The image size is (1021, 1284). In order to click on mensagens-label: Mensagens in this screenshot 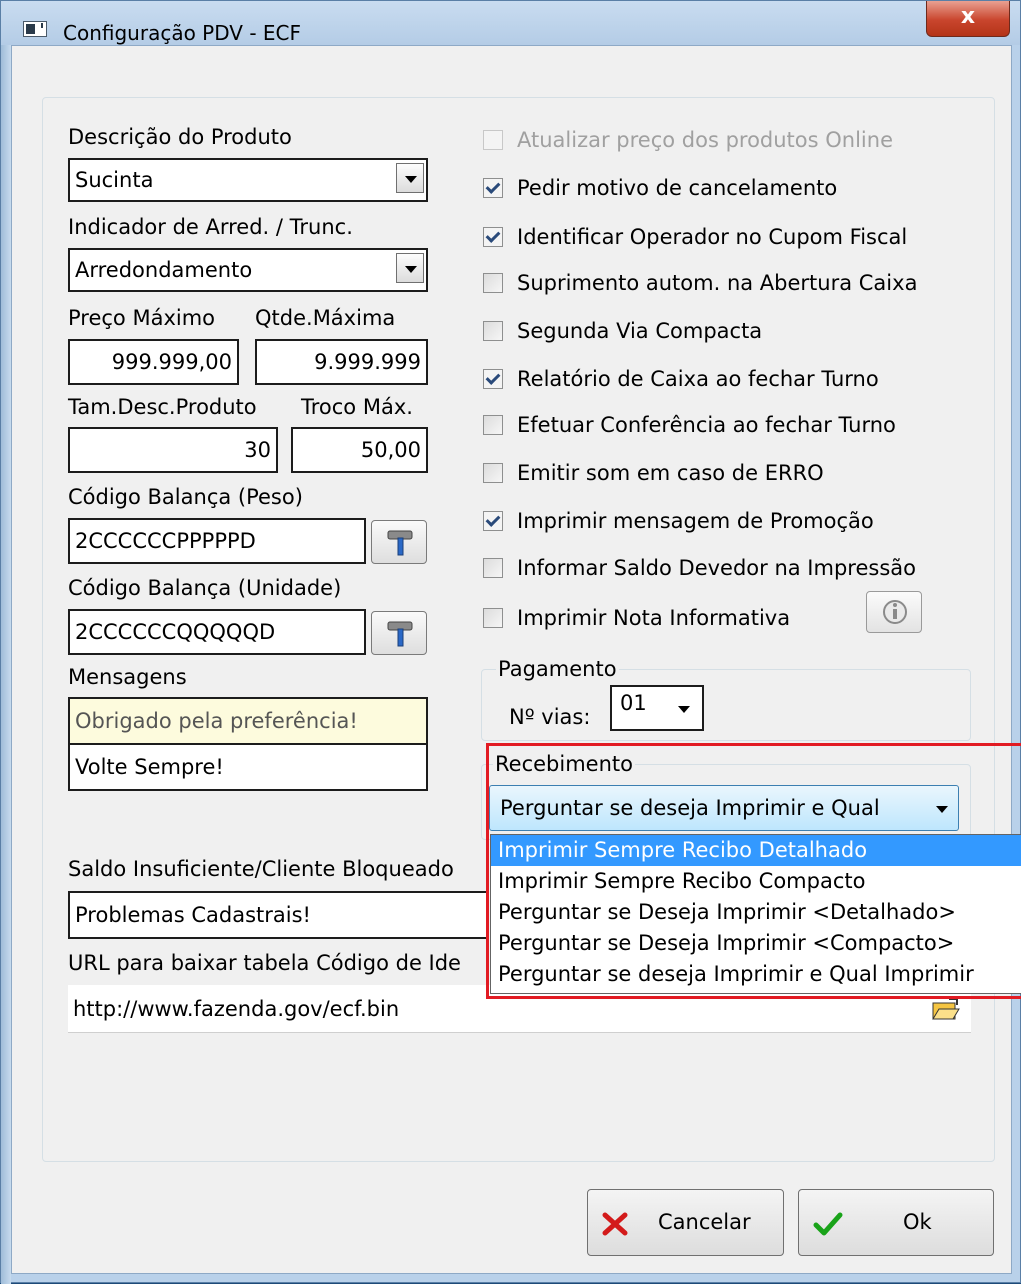, I will do `click(127, 677)`.